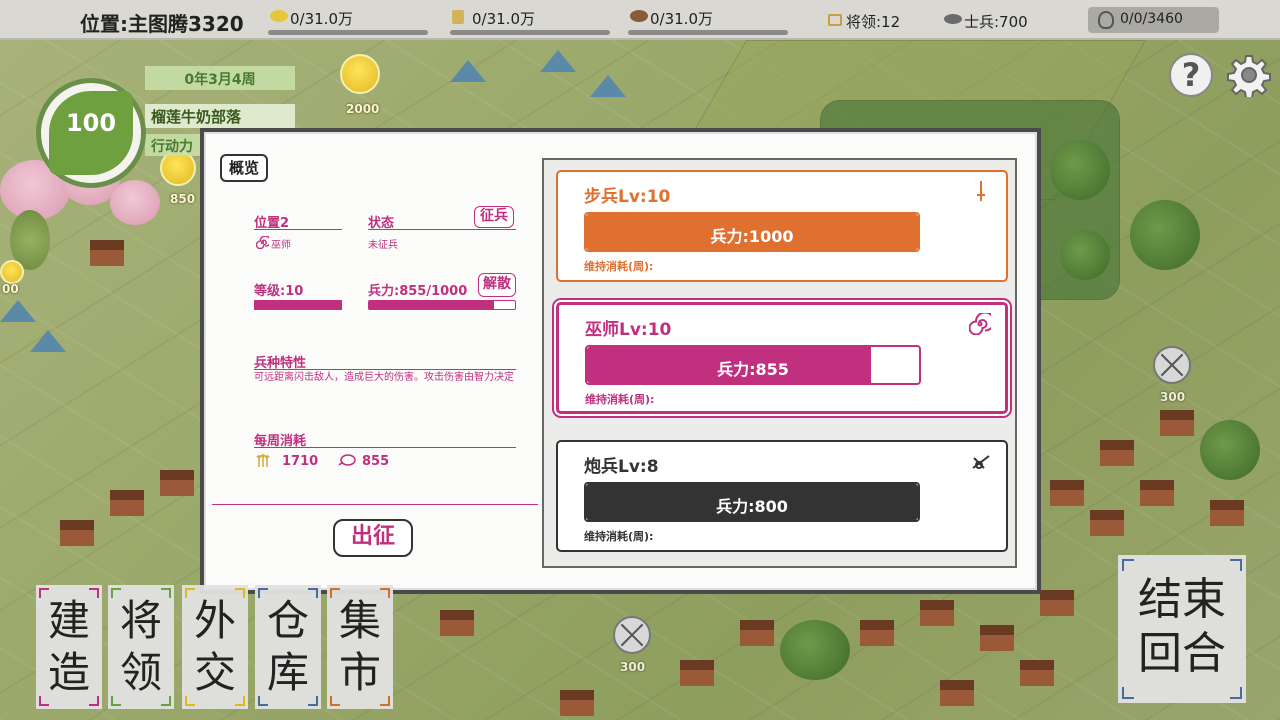 The width and height of the screenshot is (1280, 720). What do you see at coordinates (468, 71) in the screenshot?
I see `tent` at bounding box center [468, 71].